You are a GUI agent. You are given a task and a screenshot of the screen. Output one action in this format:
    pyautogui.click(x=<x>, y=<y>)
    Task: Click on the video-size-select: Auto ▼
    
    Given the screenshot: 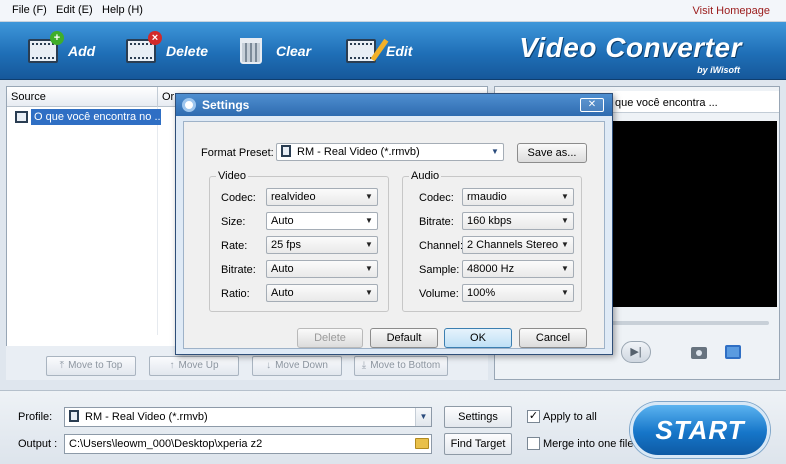 What is the action you would take?
    pyautogui.click(x=322, y=221)
    